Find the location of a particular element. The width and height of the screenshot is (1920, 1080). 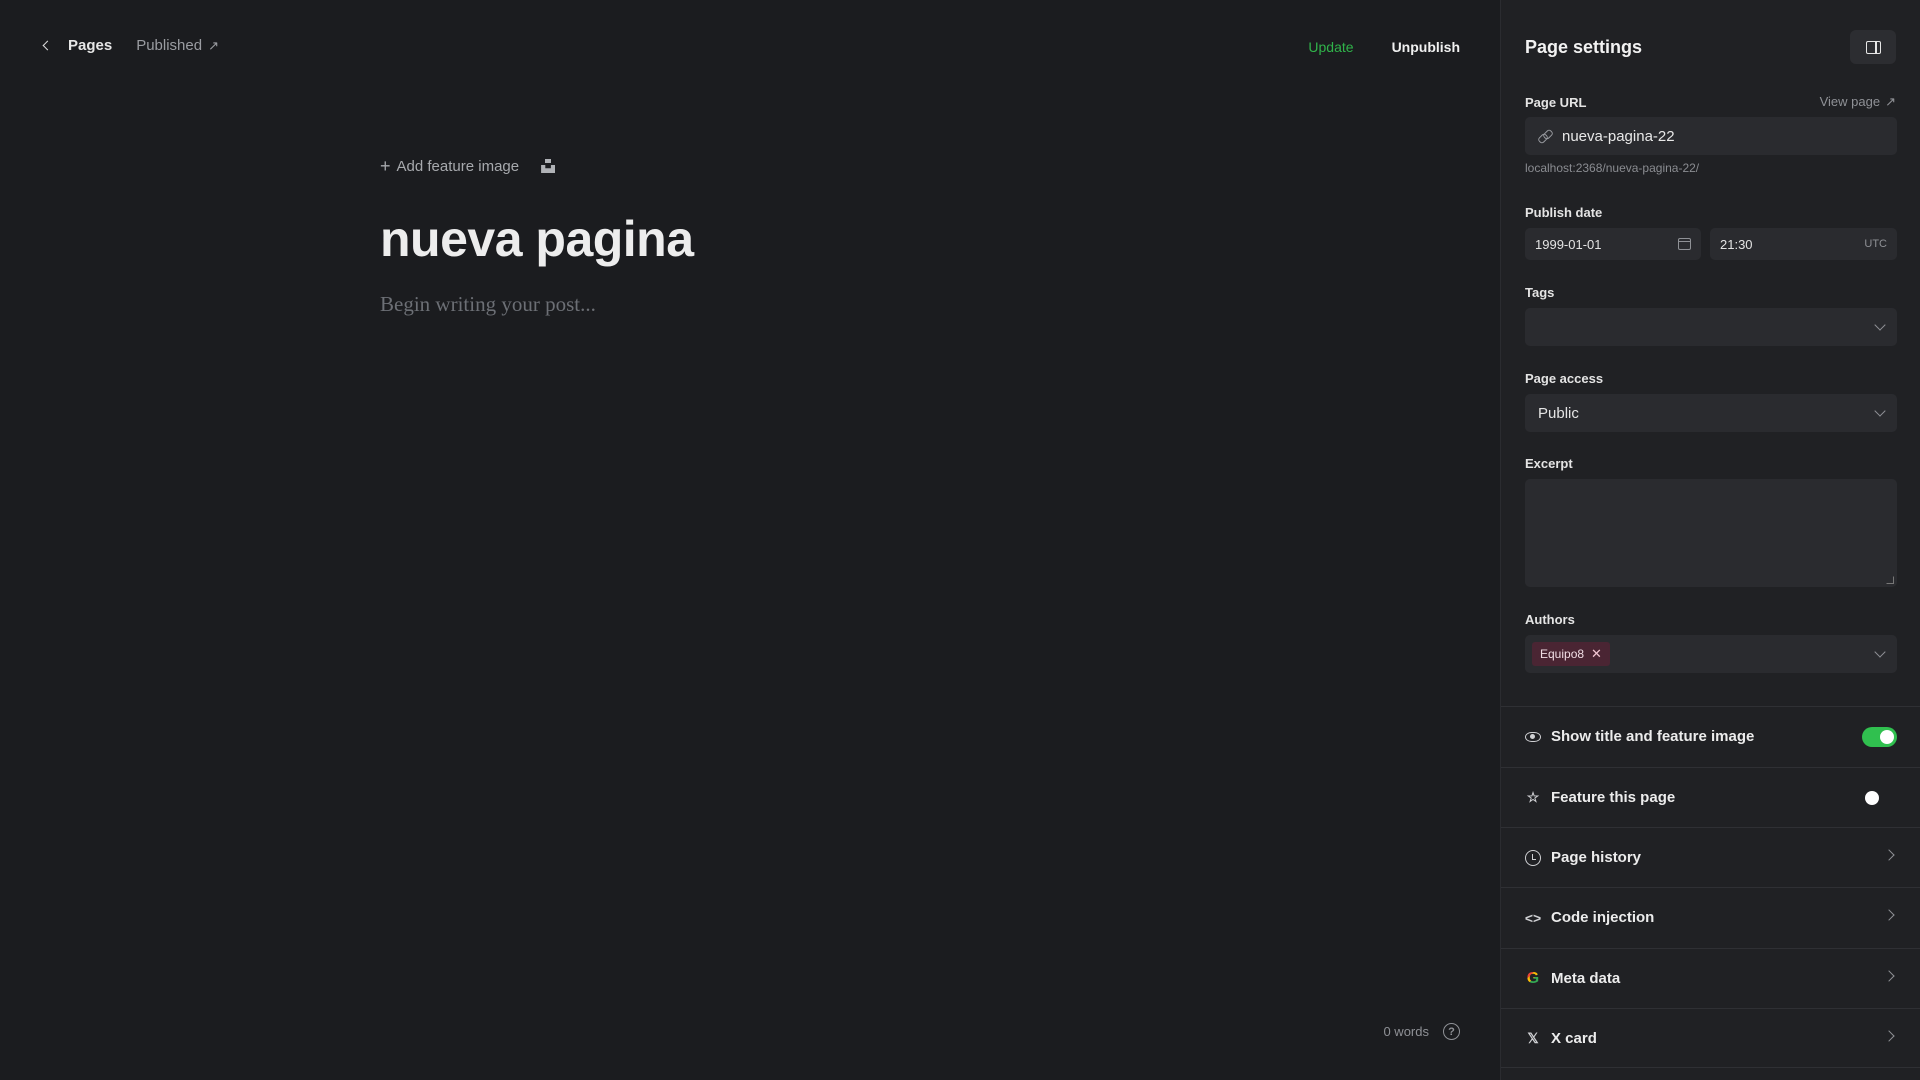

back-to-pages-link: Pages is located at coordinates (90, 45).